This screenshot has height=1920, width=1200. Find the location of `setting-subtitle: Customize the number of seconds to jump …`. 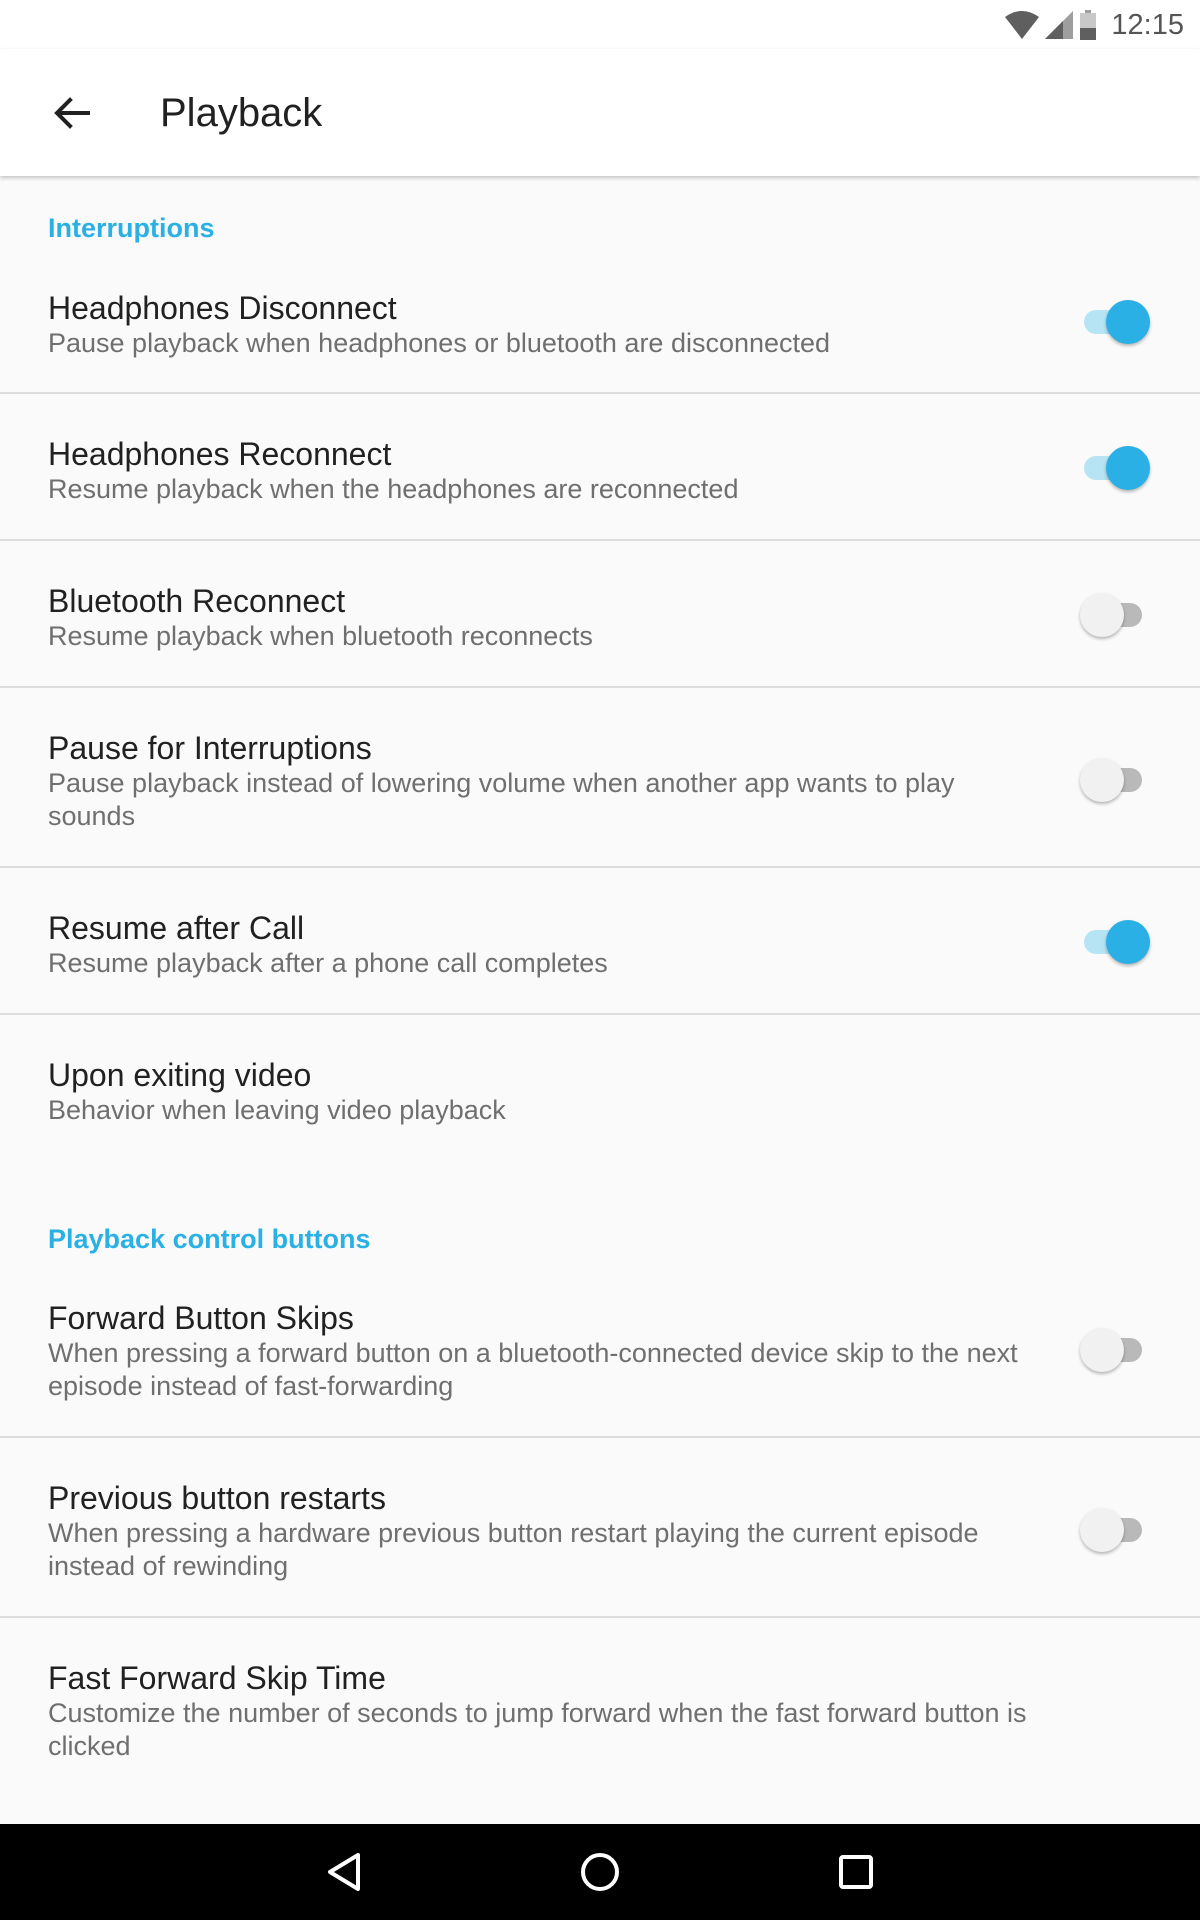

setting-subtitle: Customize the number of seconds to jump … is located at coordinates (537, 1729).